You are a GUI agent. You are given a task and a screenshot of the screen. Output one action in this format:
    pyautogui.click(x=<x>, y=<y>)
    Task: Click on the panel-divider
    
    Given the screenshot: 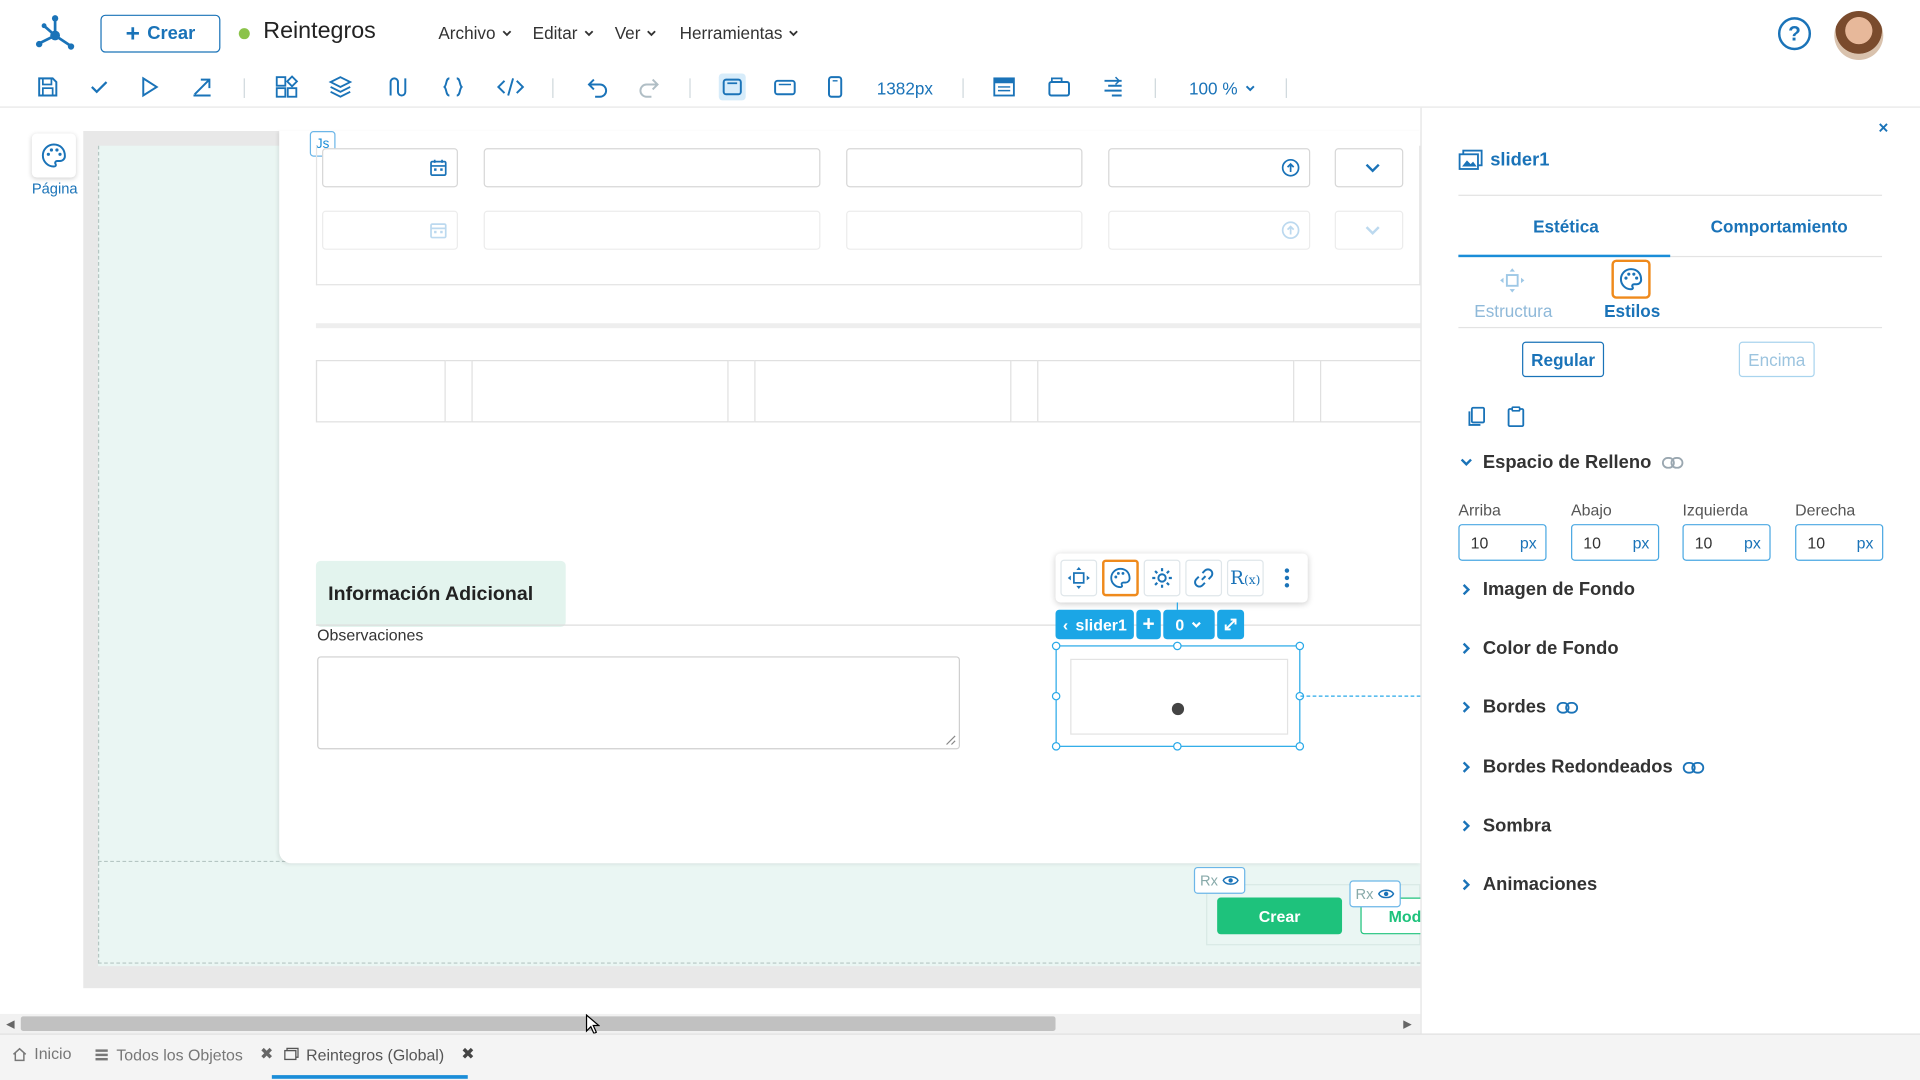 What is the action you would take?
    pyautogui.click(x=1670, y=327)
    